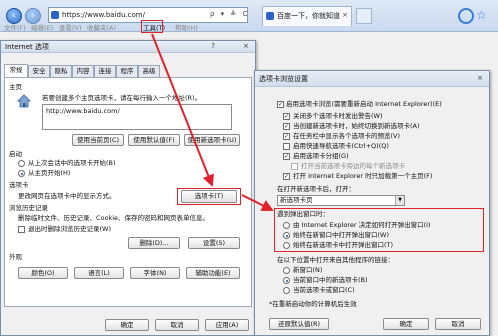 The width and height of the screenshot is (498, 336). What do you see at coordinates (182, 110) in the screenshot?
I see `arrow-tools-to-tabs-button` at bounding box center [182, 110].